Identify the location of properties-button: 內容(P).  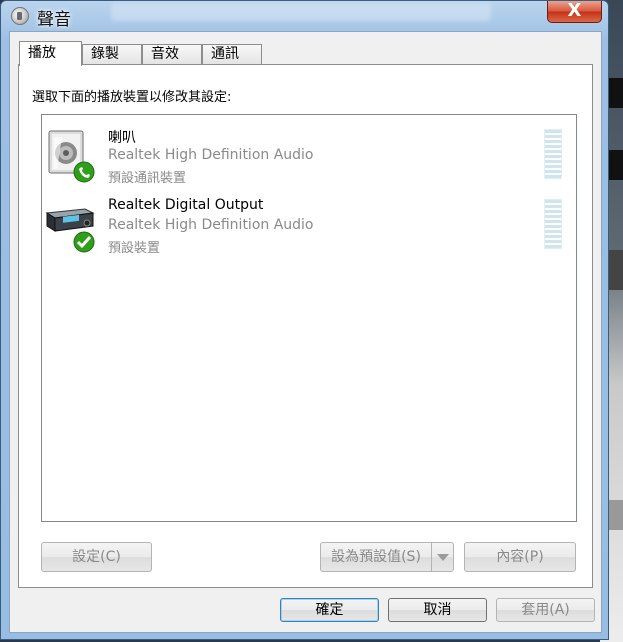
(520, 557).